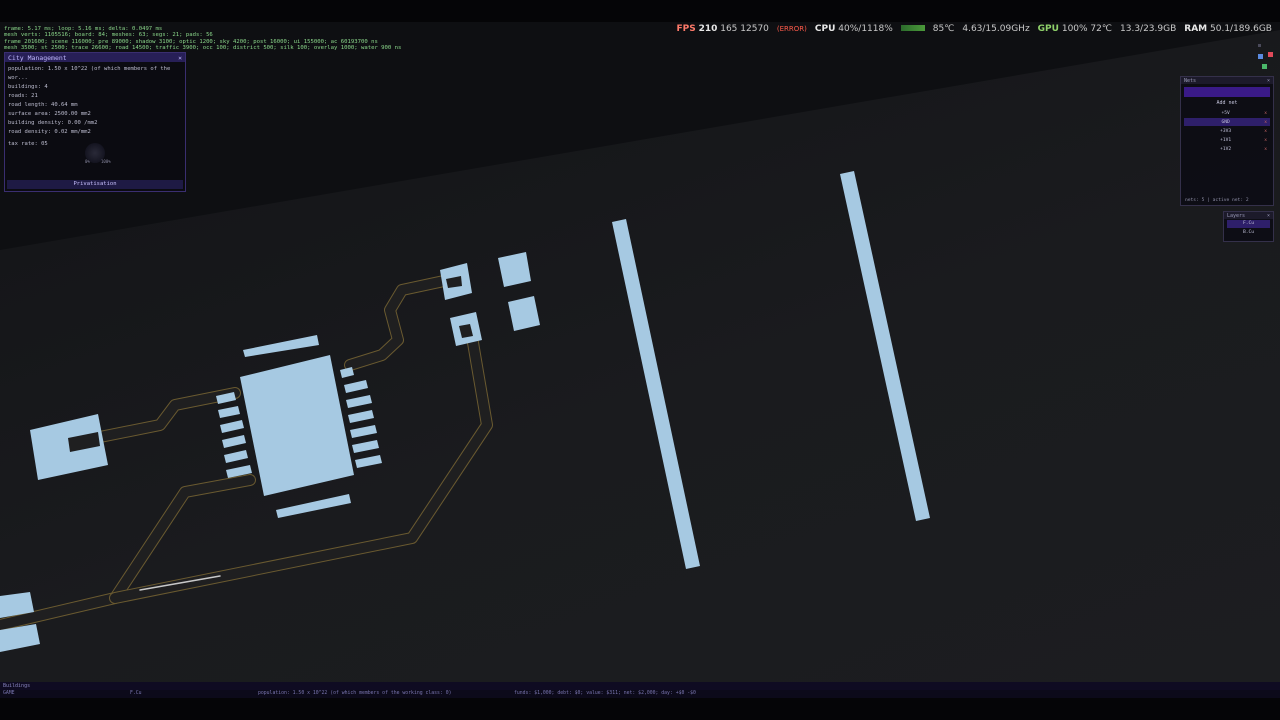 Image resolution: width=1280 pixels, height=720 pixels. What do you see at coordinates (1241, 29) in the screenshot?
I see `ram-value: 50.1/189.6GB` at bounding box center [1241, 29].